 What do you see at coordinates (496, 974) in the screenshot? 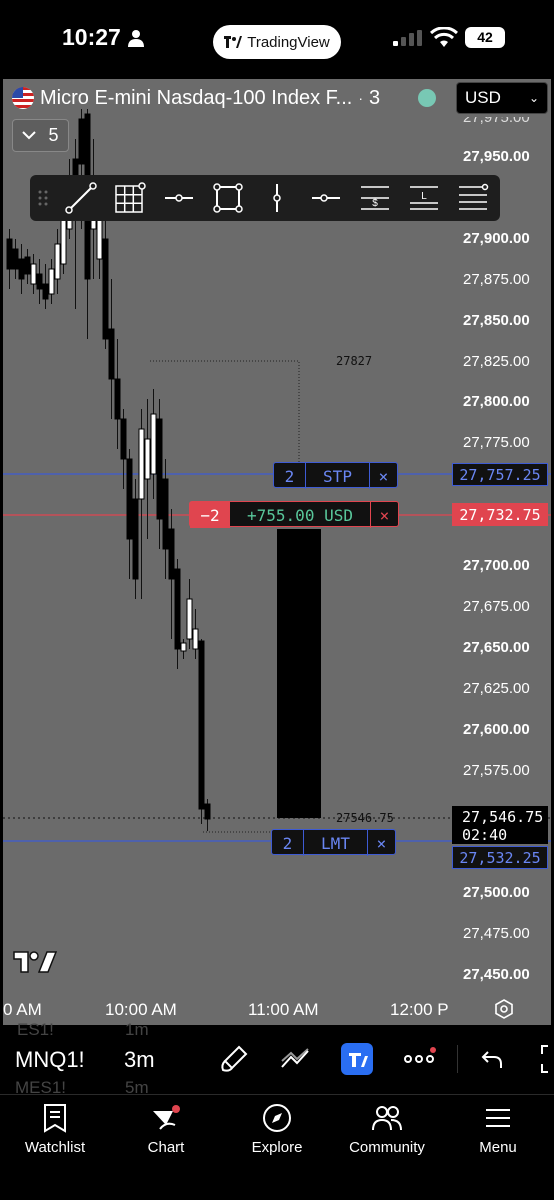
I see `price-axis-label: 27,450.00` at bounding box center [496, 974].